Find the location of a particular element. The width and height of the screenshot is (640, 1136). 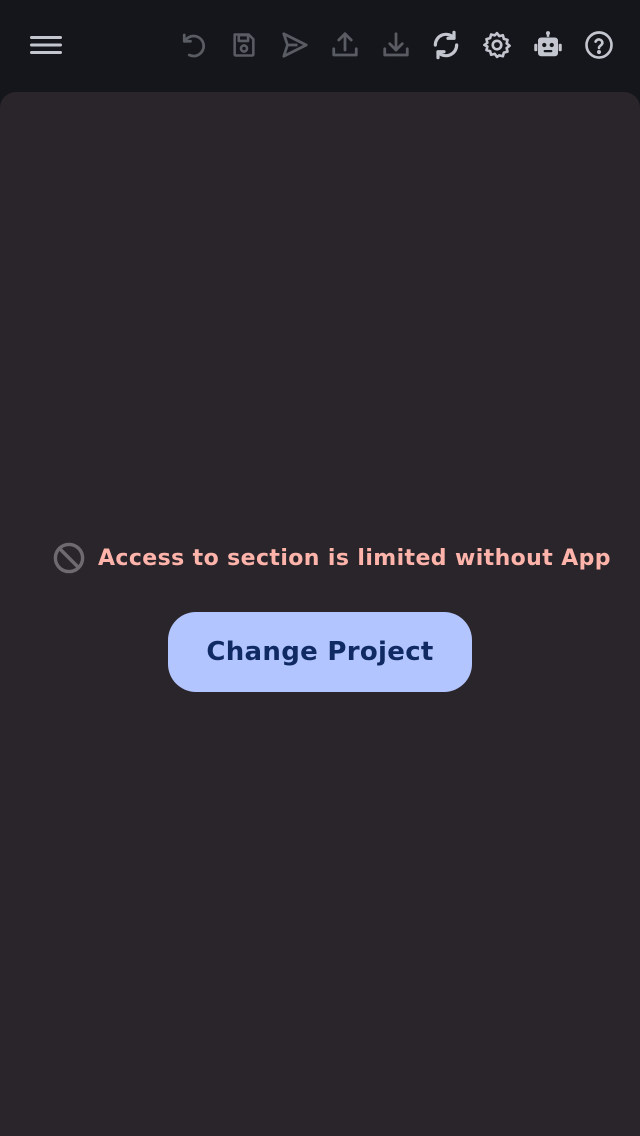

save-icon is located at coordinates (244, 45).